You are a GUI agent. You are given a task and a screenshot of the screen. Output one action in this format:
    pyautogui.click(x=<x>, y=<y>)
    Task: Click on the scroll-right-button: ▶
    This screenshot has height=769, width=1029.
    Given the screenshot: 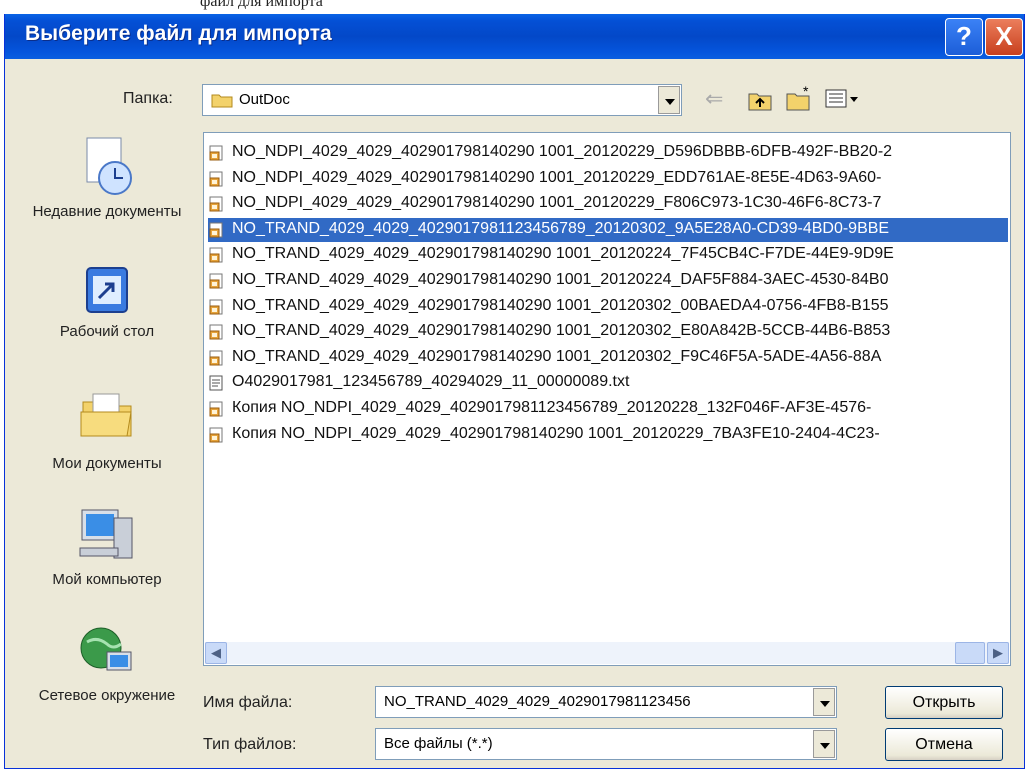 What is the action you would take?
    pyautogui.click(x=998, y=653)
    